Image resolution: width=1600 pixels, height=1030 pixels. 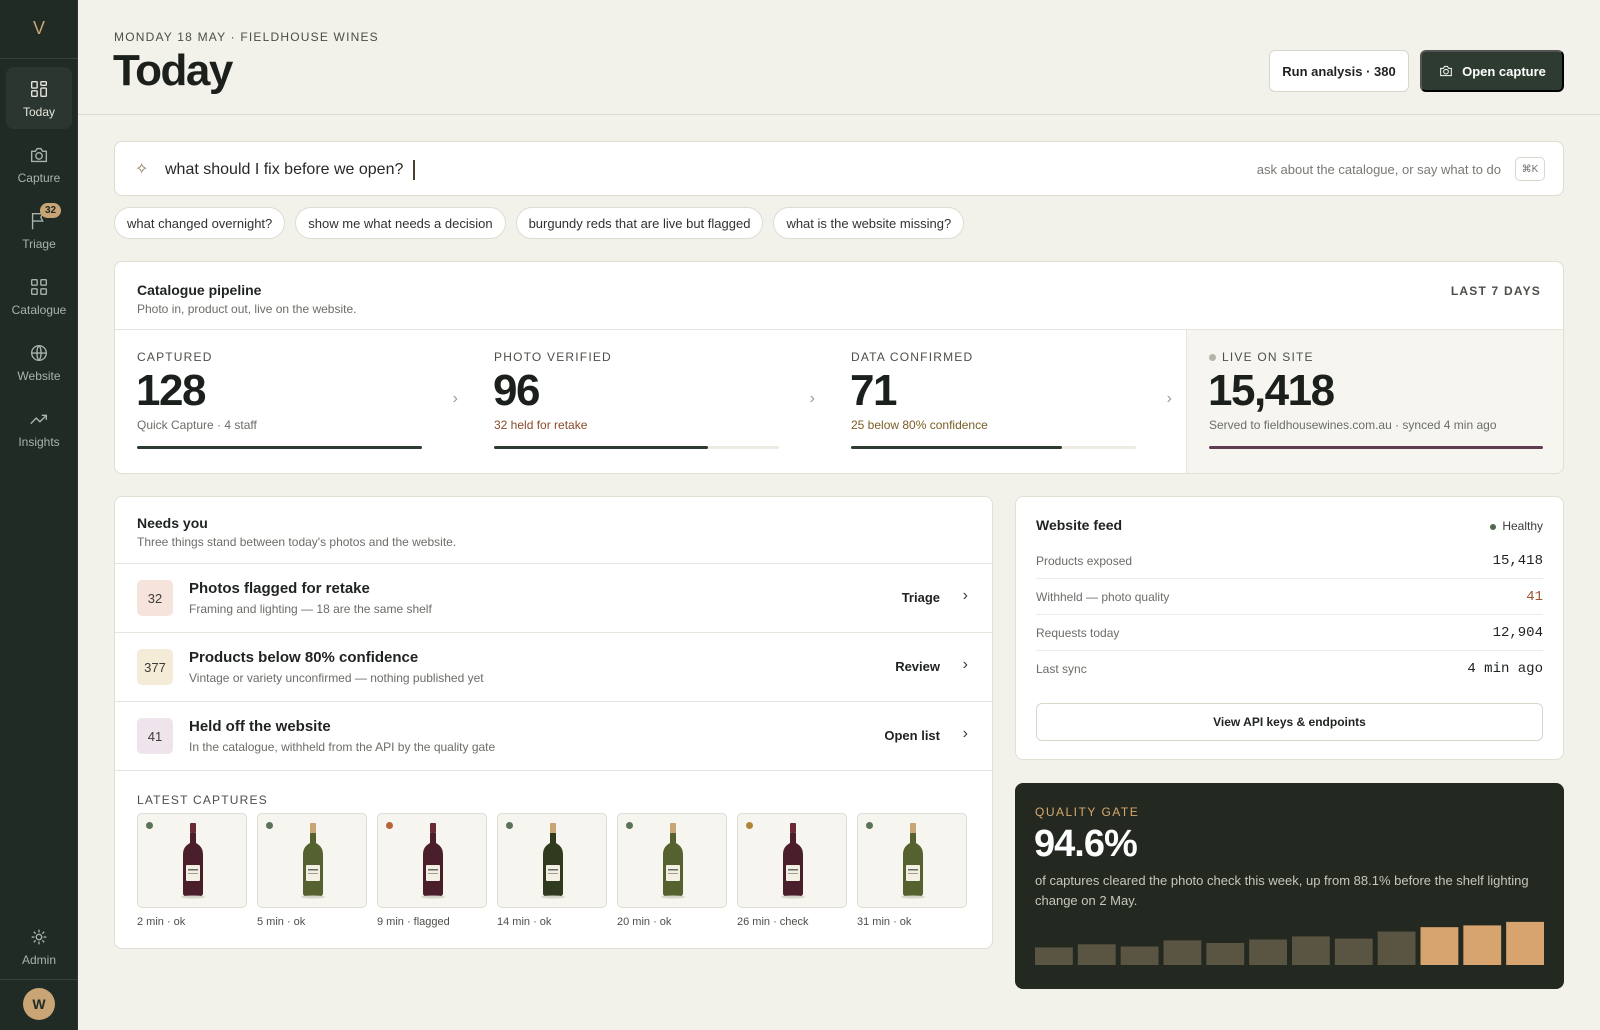 I want to click on feed-key: Products exposed, so click(x=1084, y=561).